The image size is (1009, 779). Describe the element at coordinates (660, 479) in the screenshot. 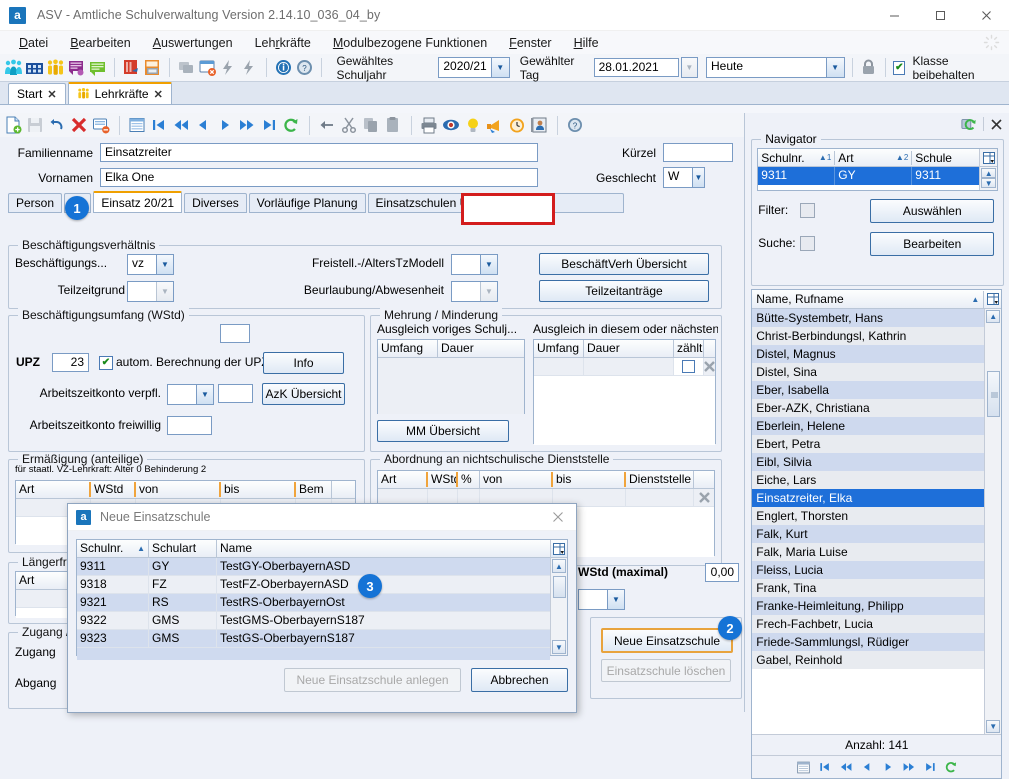

I see `column-dienststelle: Dienststelle` at that location.